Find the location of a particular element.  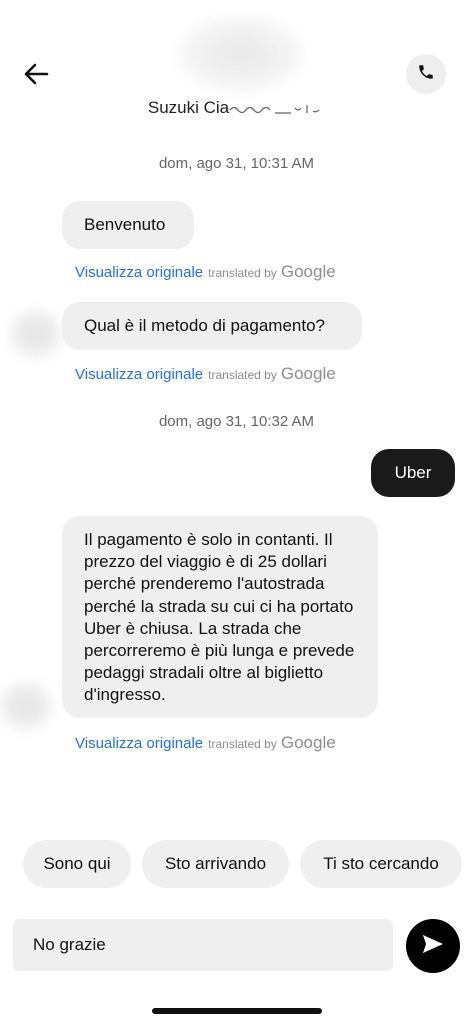

timestamp: dom, ago 31, 10:32 AM is located at coordinates (236, 421).